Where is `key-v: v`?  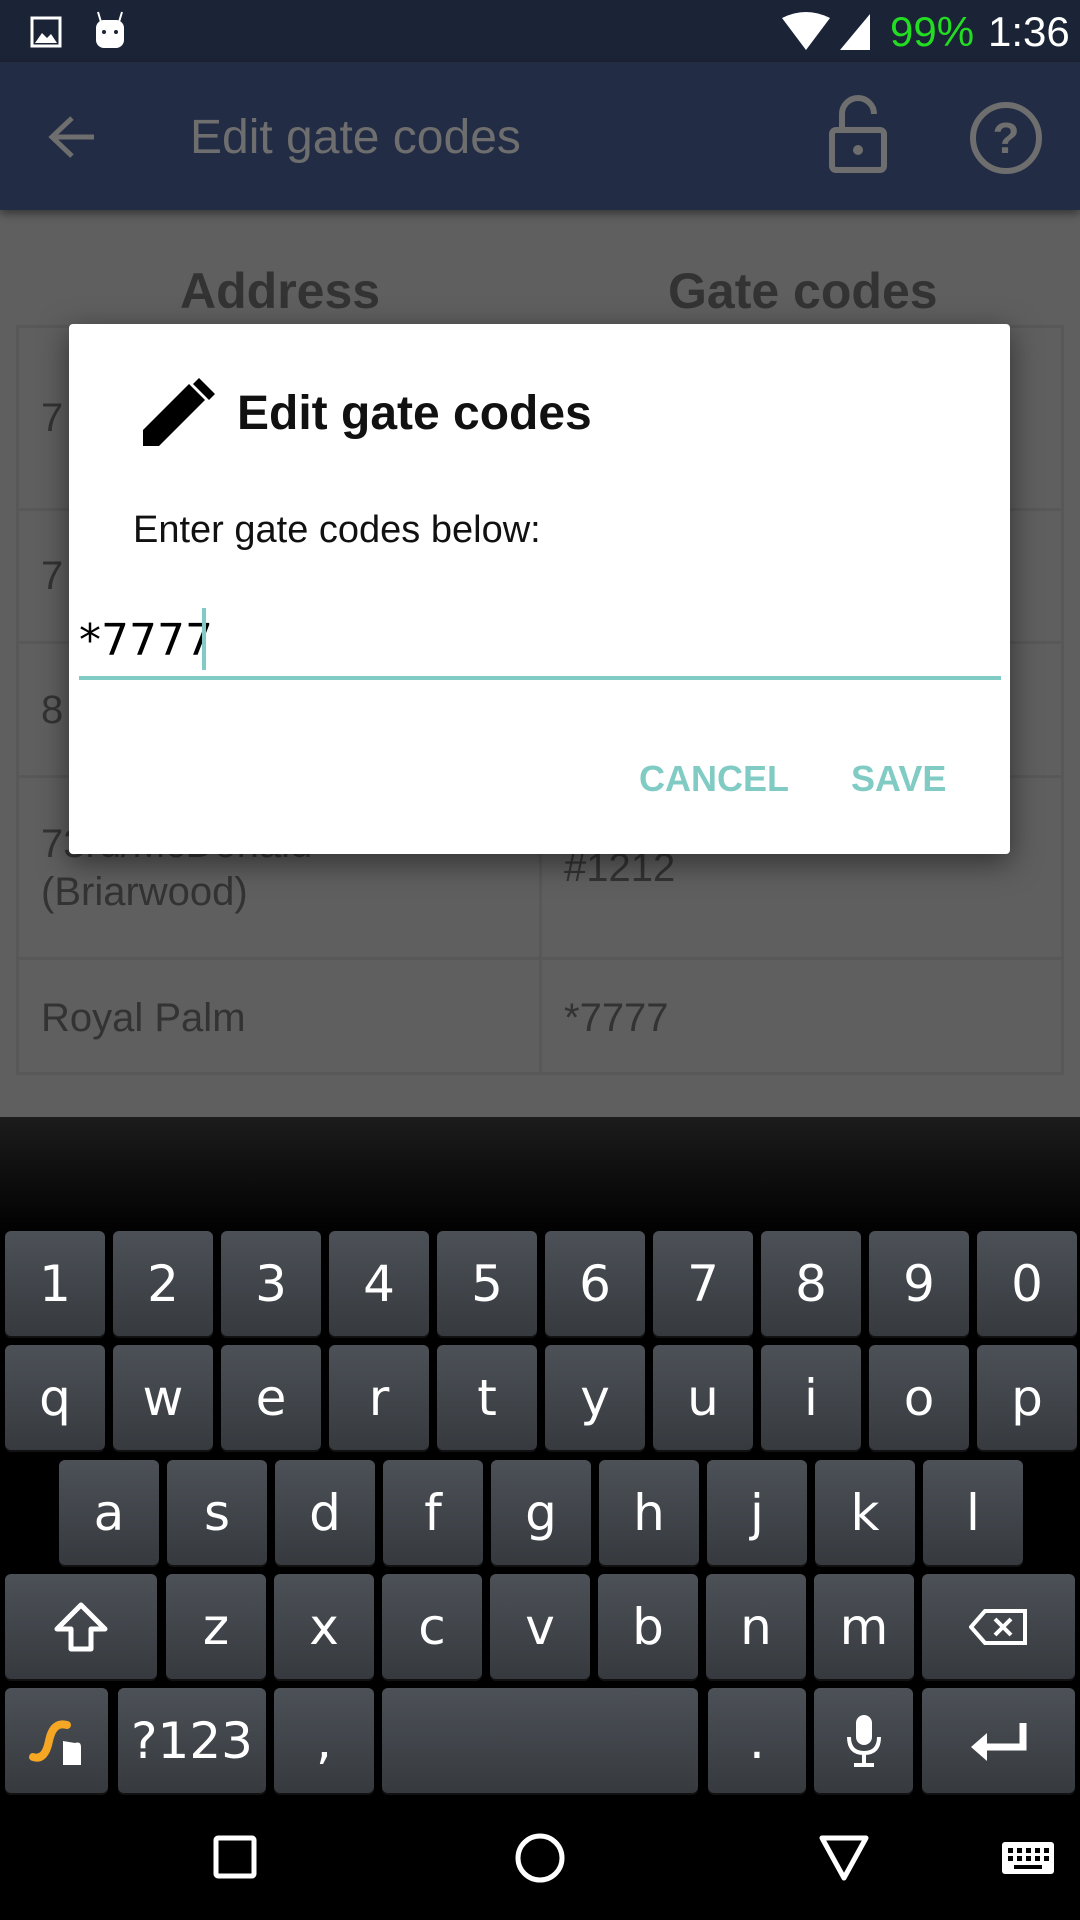 key-v: v is located at coordinates (540, 1626).